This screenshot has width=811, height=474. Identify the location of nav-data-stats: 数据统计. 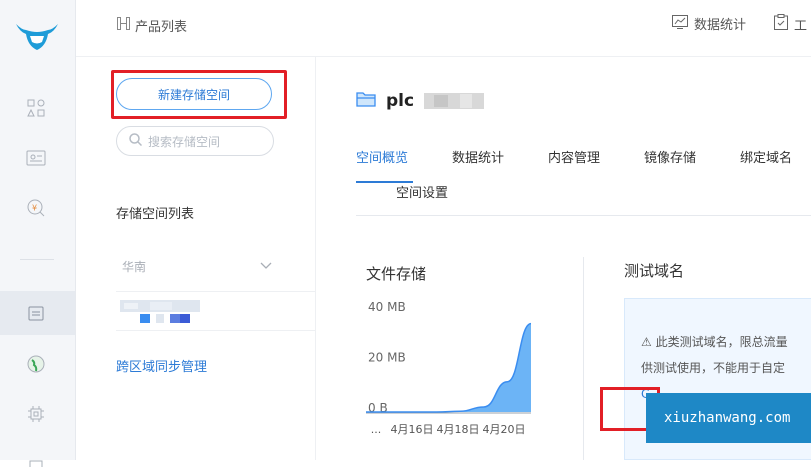
(709, 23).